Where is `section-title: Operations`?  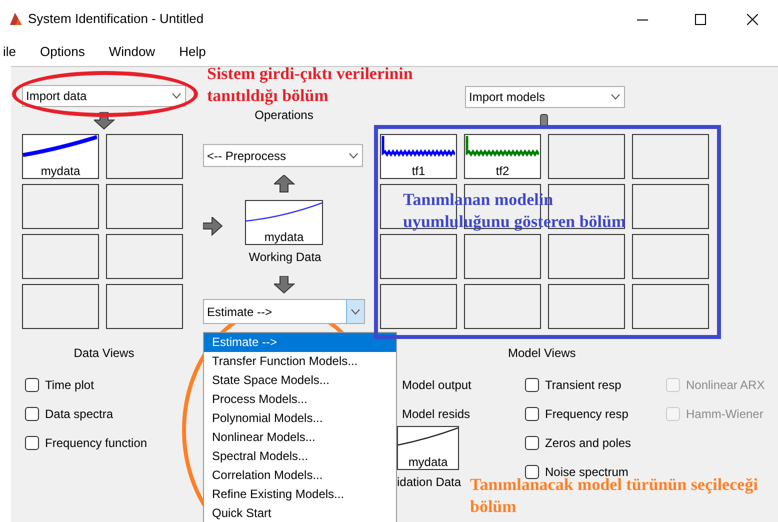
section-title: Operations is located at coordinates (284, 115).